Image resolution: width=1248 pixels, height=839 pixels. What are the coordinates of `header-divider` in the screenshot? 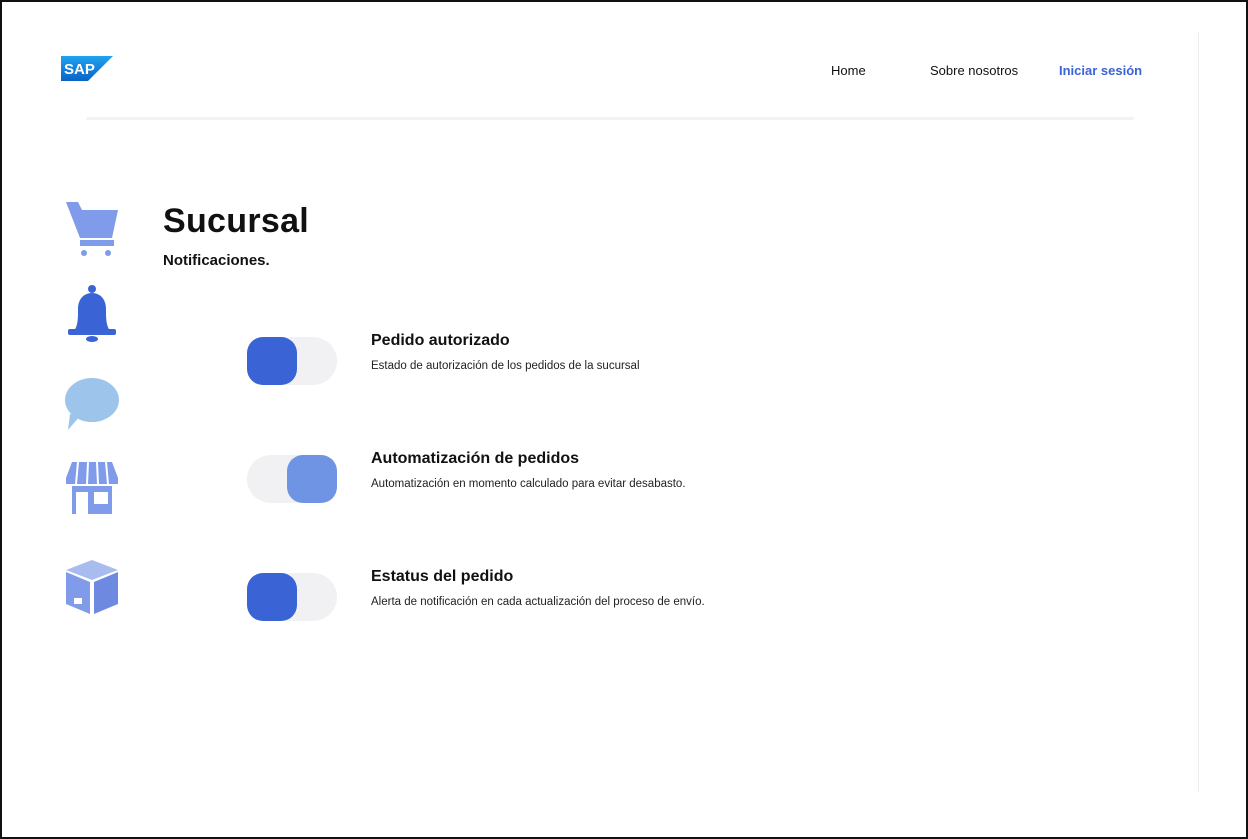 It's located at (610, 118).